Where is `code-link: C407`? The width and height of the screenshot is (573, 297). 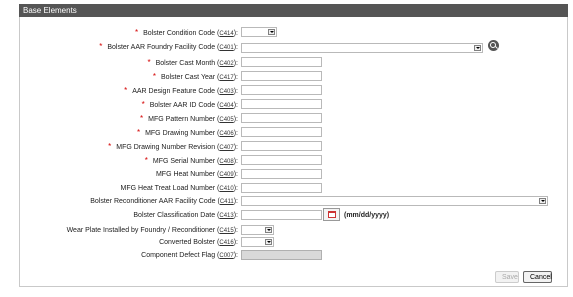 code-link: C407 is located at coordinates (226, 148).